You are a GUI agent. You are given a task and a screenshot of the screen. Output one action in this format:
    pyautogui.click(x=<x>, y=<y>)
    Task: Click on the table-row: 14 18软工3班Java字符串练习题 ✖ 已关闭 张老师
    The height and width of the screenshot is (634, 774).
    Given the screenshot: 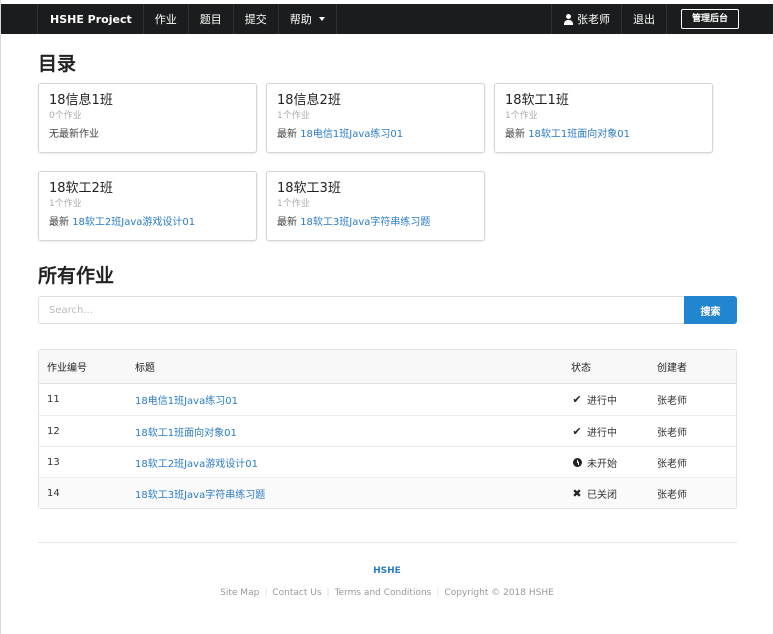 What is the action you would take?
    pyautogui.click(x=387, y=492)
    